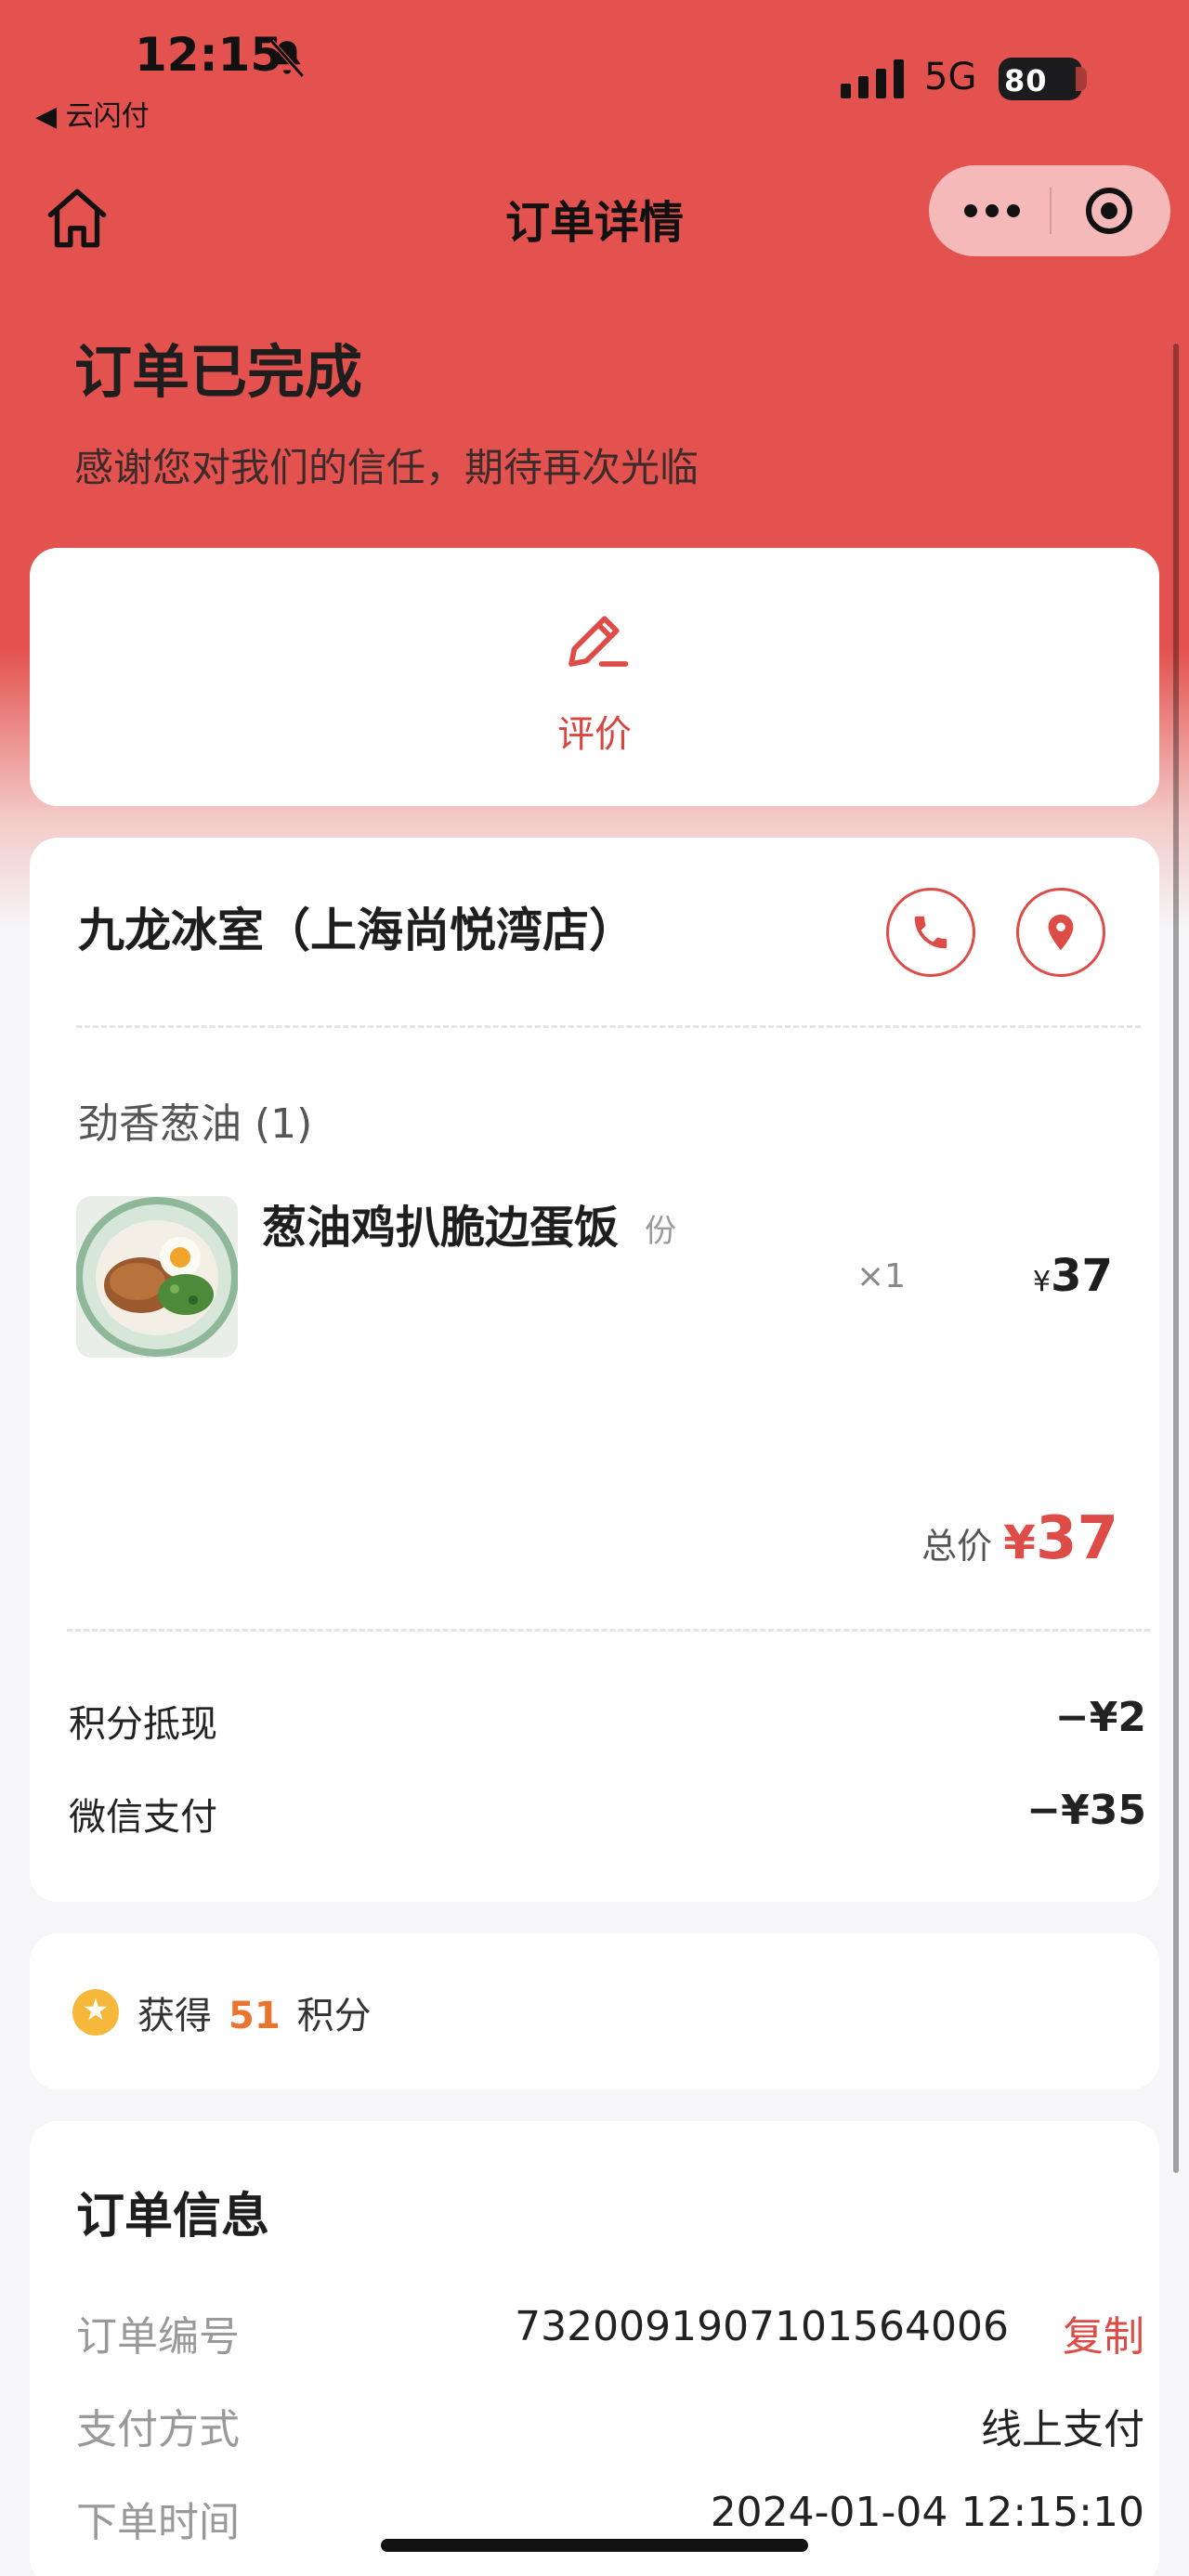 The height and width of the screenshot is (2576, 1189). I want to click on copy-button: 复制, so click(1103, 2332).